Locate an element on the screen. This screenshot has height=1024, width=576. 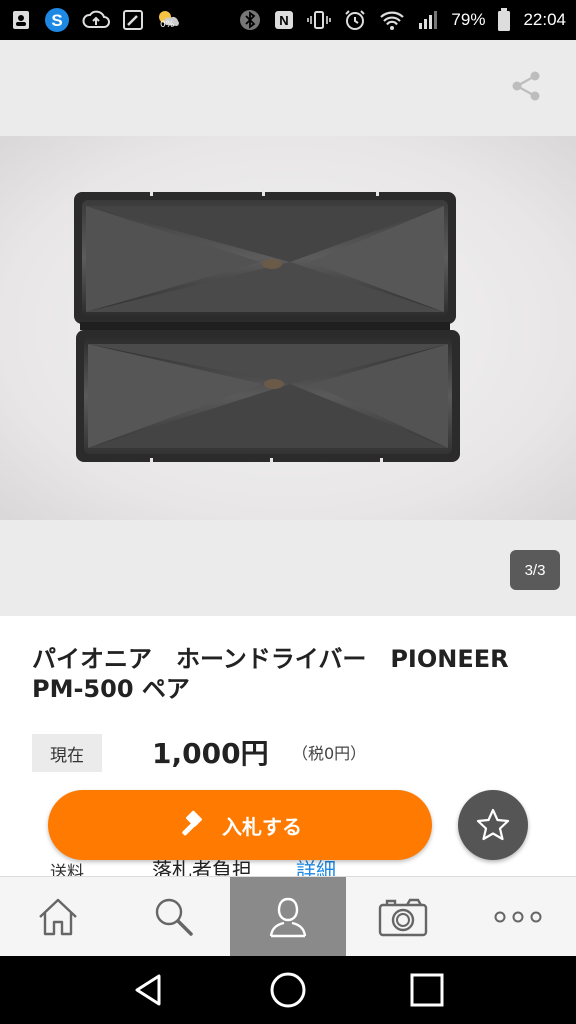
gavel-icon is located at coordinates (192, 823).